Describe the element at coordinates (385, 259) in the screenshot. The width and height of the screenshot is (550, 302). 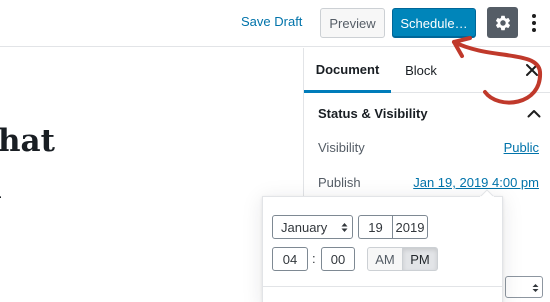
I see `am-button: AM` at that location.